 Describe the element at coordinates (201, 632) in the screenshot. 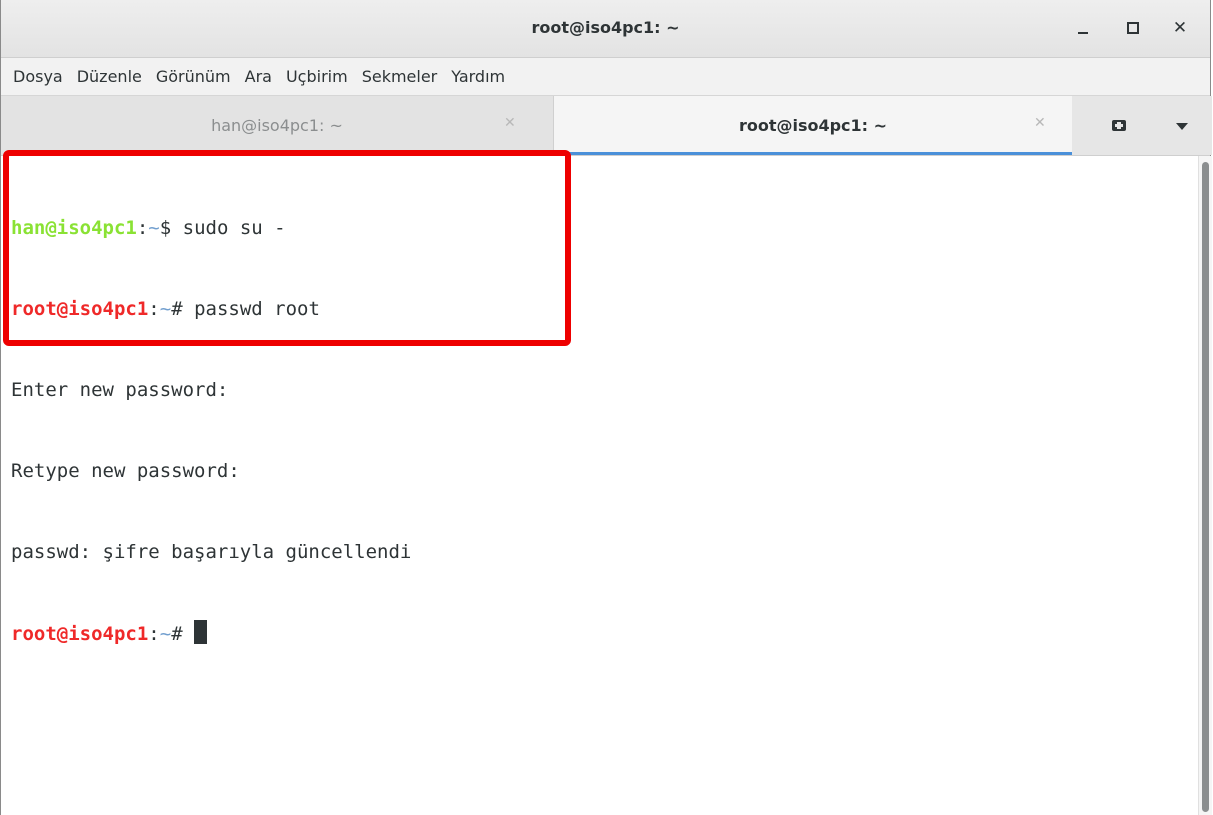

I see `text-cursor` at that location.